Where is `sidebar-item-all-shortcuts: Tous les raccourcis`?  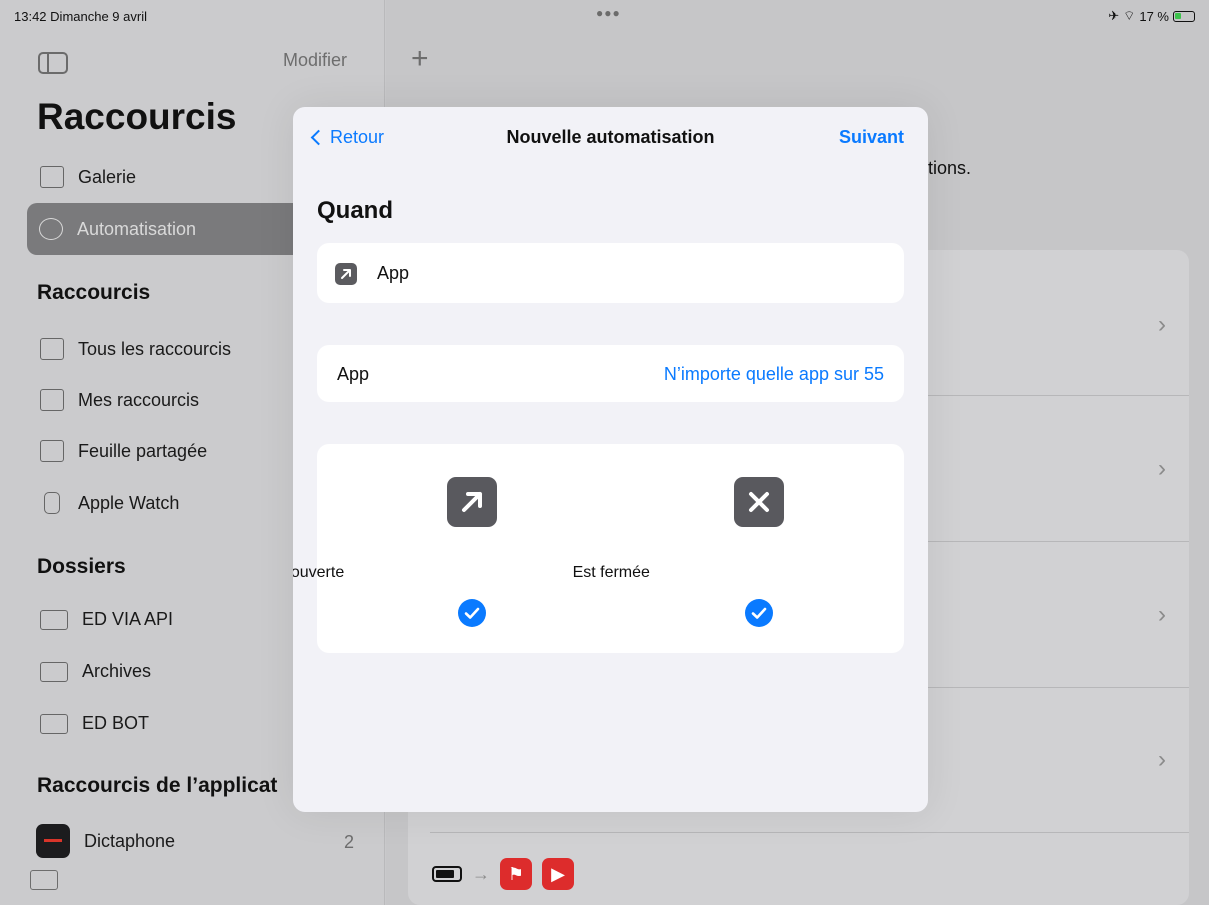 sidebar-item-all-shortcuts: Tous les raccourcis is located at coordinates (135, 349).